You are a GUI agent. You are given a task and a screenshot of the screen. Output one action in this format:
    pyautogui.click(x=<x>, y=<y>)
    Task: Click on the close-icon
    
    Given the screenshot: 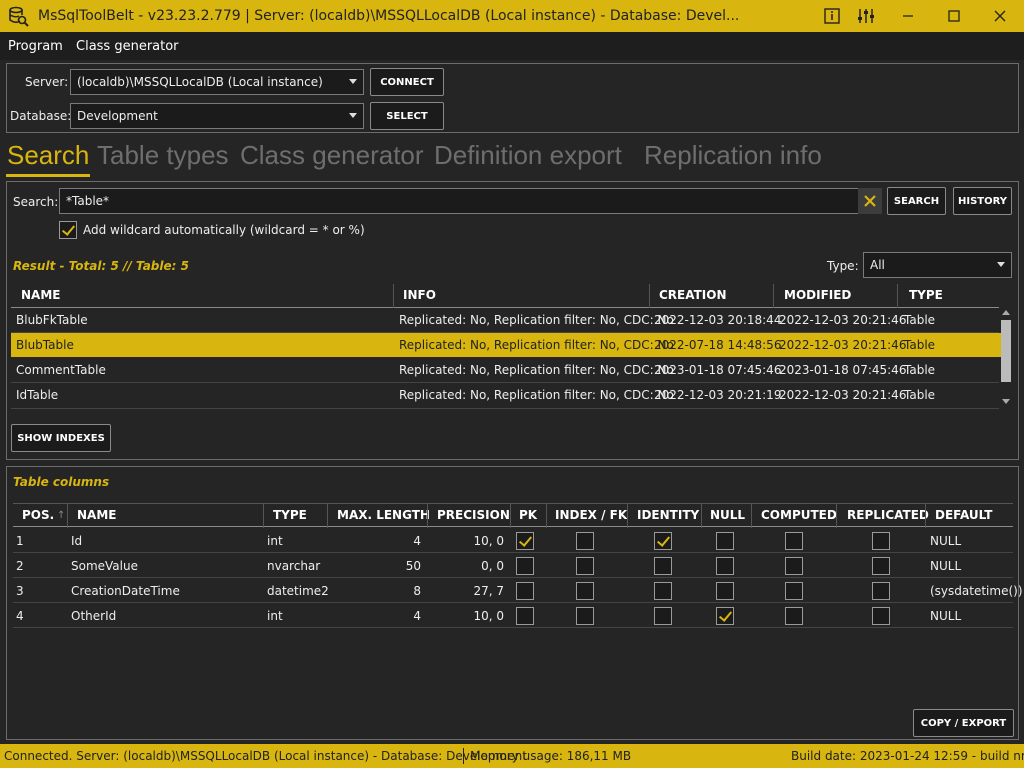 What is the action you would take?
    pyautogui.click(x=1000, y=16)
    